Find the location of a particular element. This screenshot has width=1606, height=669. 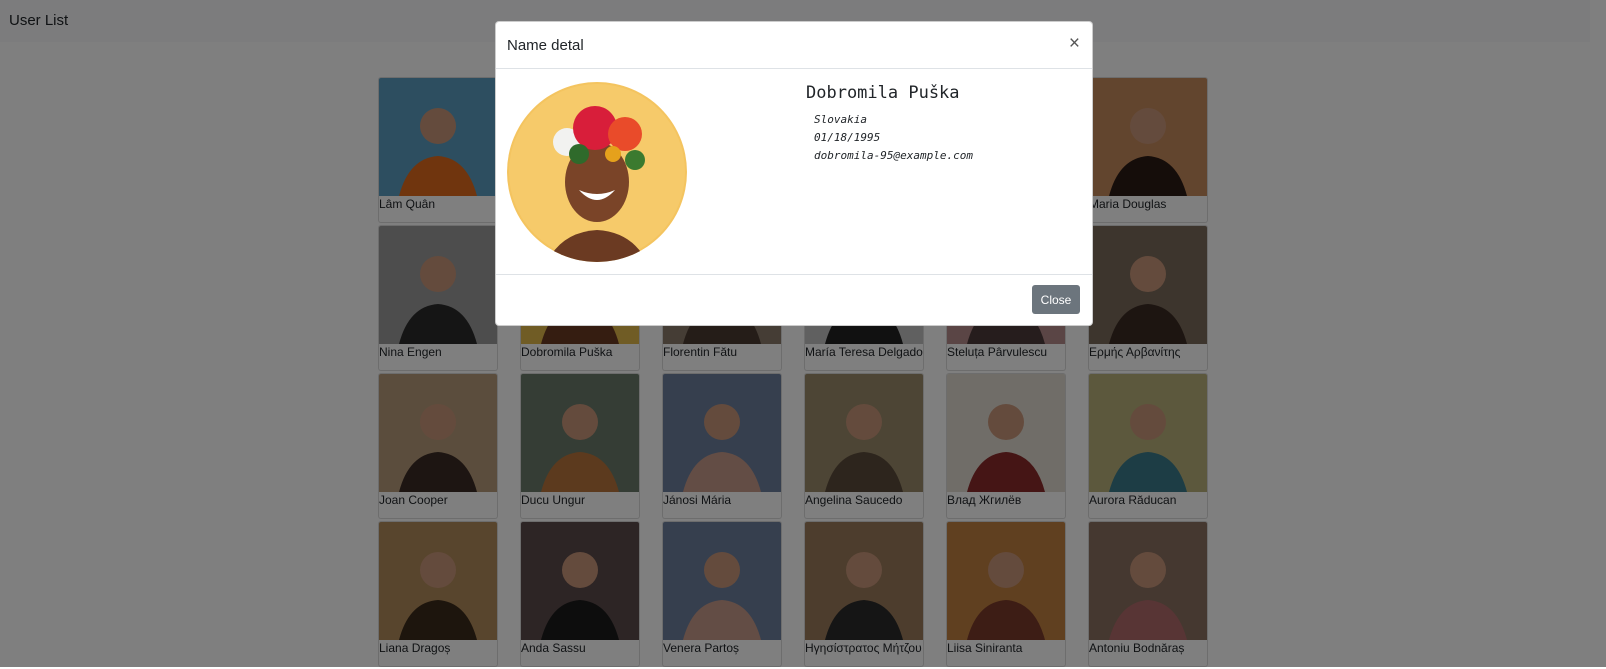

user-email: dobromila-95@example.com is located at coordinates (893, 155).